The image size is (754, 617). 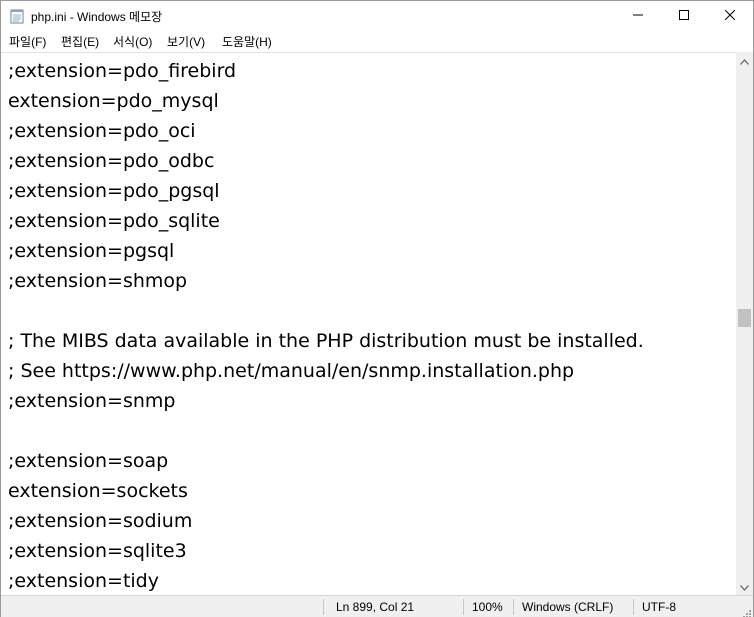 What do you see at coordinates (97, 551) in the screenshot?
I see `text-line: ;extension=sqlite3` at bounding box center [97, 551].